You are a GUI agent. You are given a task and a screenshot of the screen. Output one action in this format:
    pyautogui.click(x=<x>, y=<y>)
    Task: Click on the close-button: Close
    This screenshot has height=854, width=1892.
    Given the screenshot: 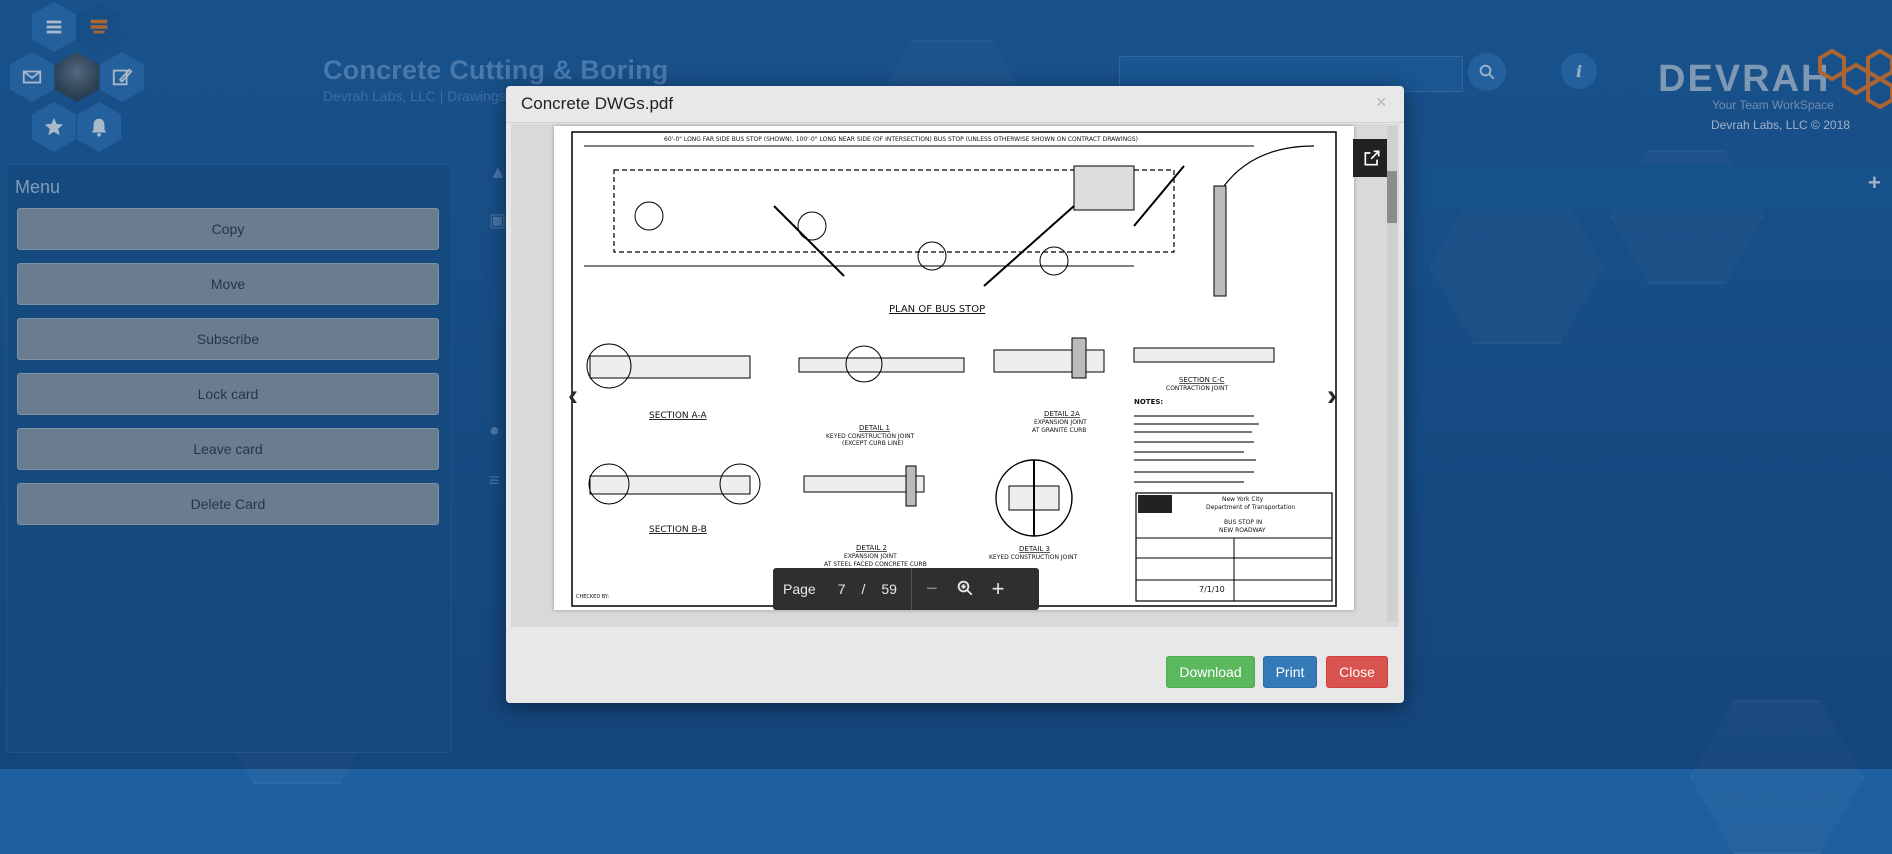 What is the action you would take?
    pyautogui.click(x=1357, y=672)
    